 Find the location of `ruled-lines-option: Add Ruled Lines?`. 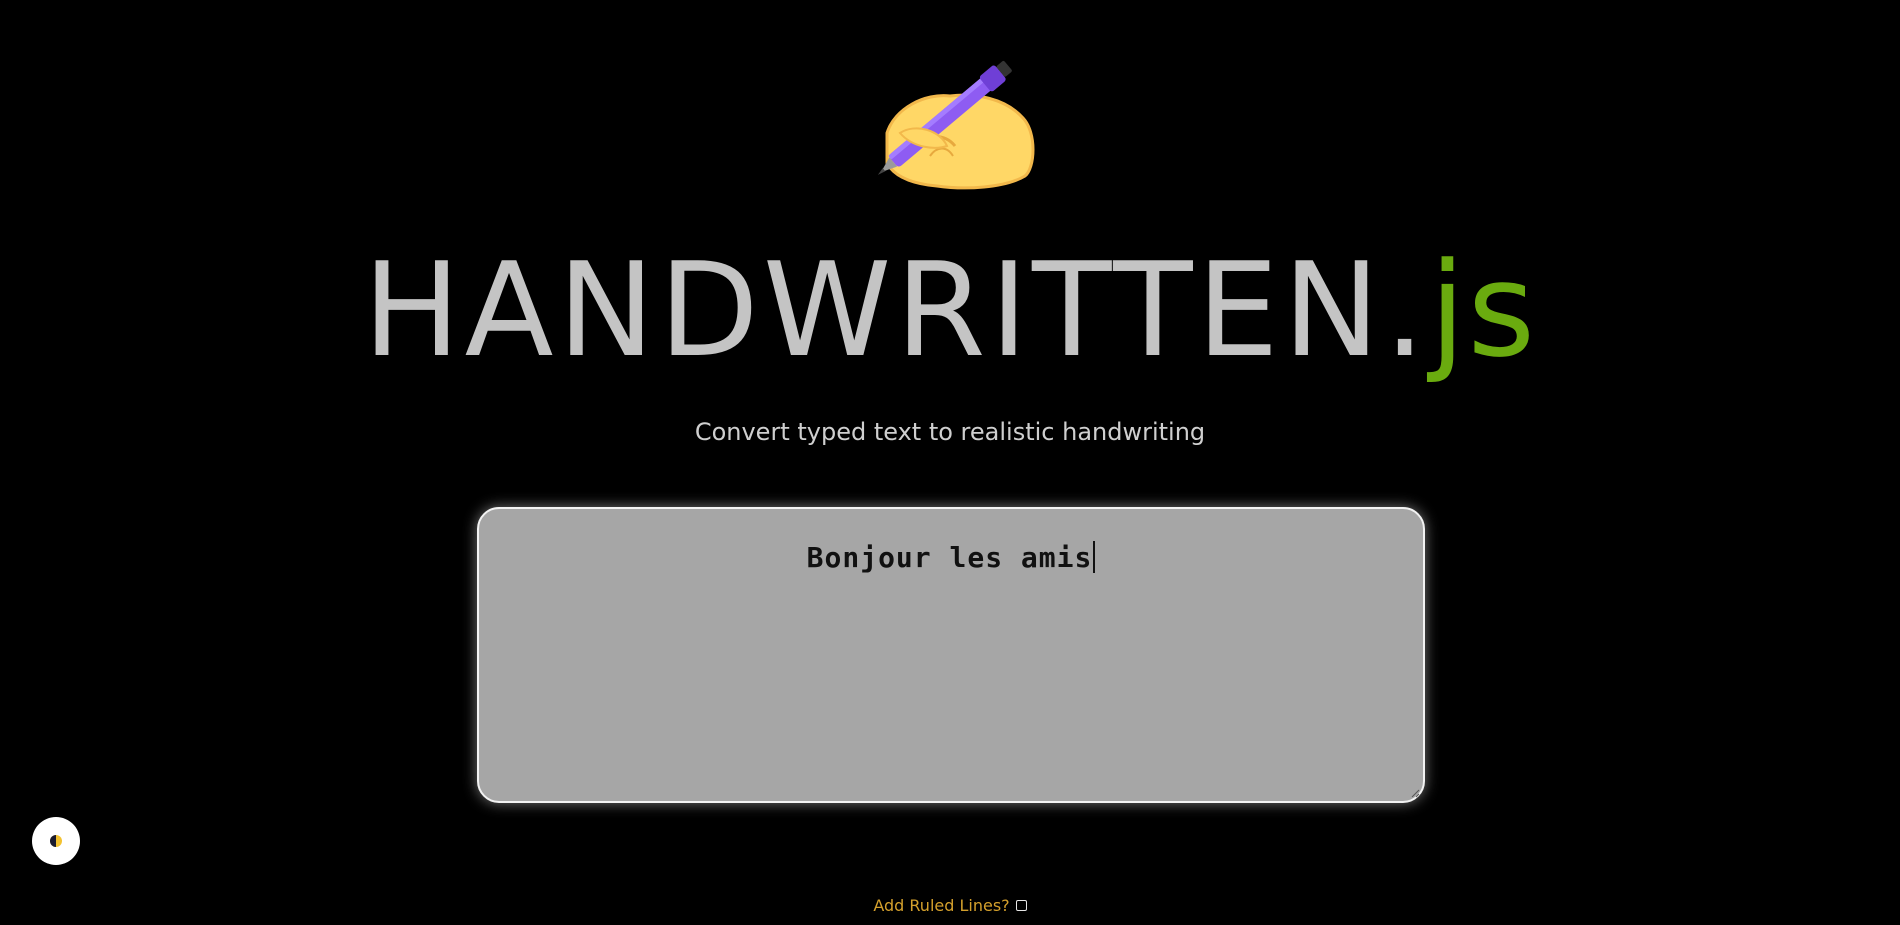

ruled-lines-option: Add Ruled Lines? is located at coordinates (950, 905).